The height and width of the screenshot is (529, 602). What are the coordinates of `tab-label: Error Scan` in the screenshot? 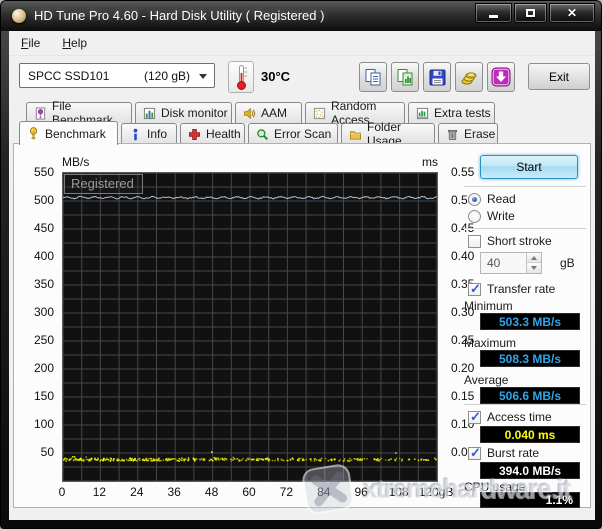 It's located at (303, 134).